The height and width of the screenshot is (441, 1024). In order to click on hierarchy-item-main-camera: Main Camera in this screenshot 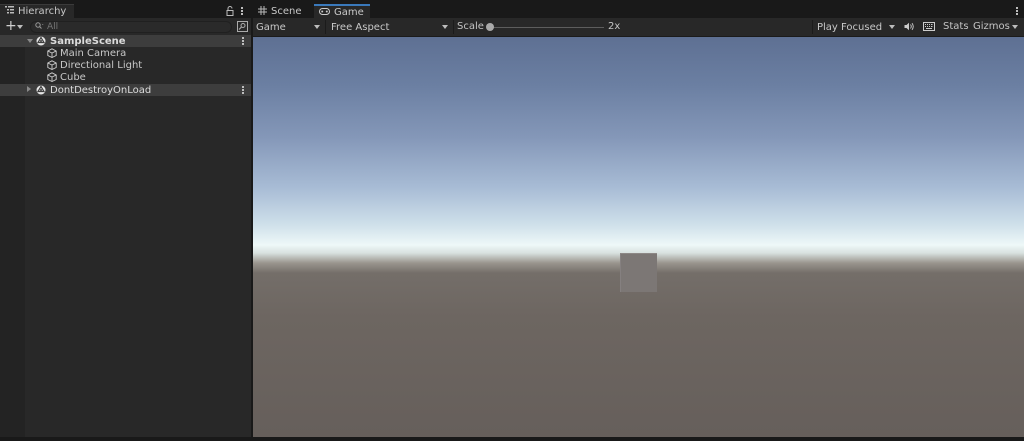, I will do `click(125, 53)`.